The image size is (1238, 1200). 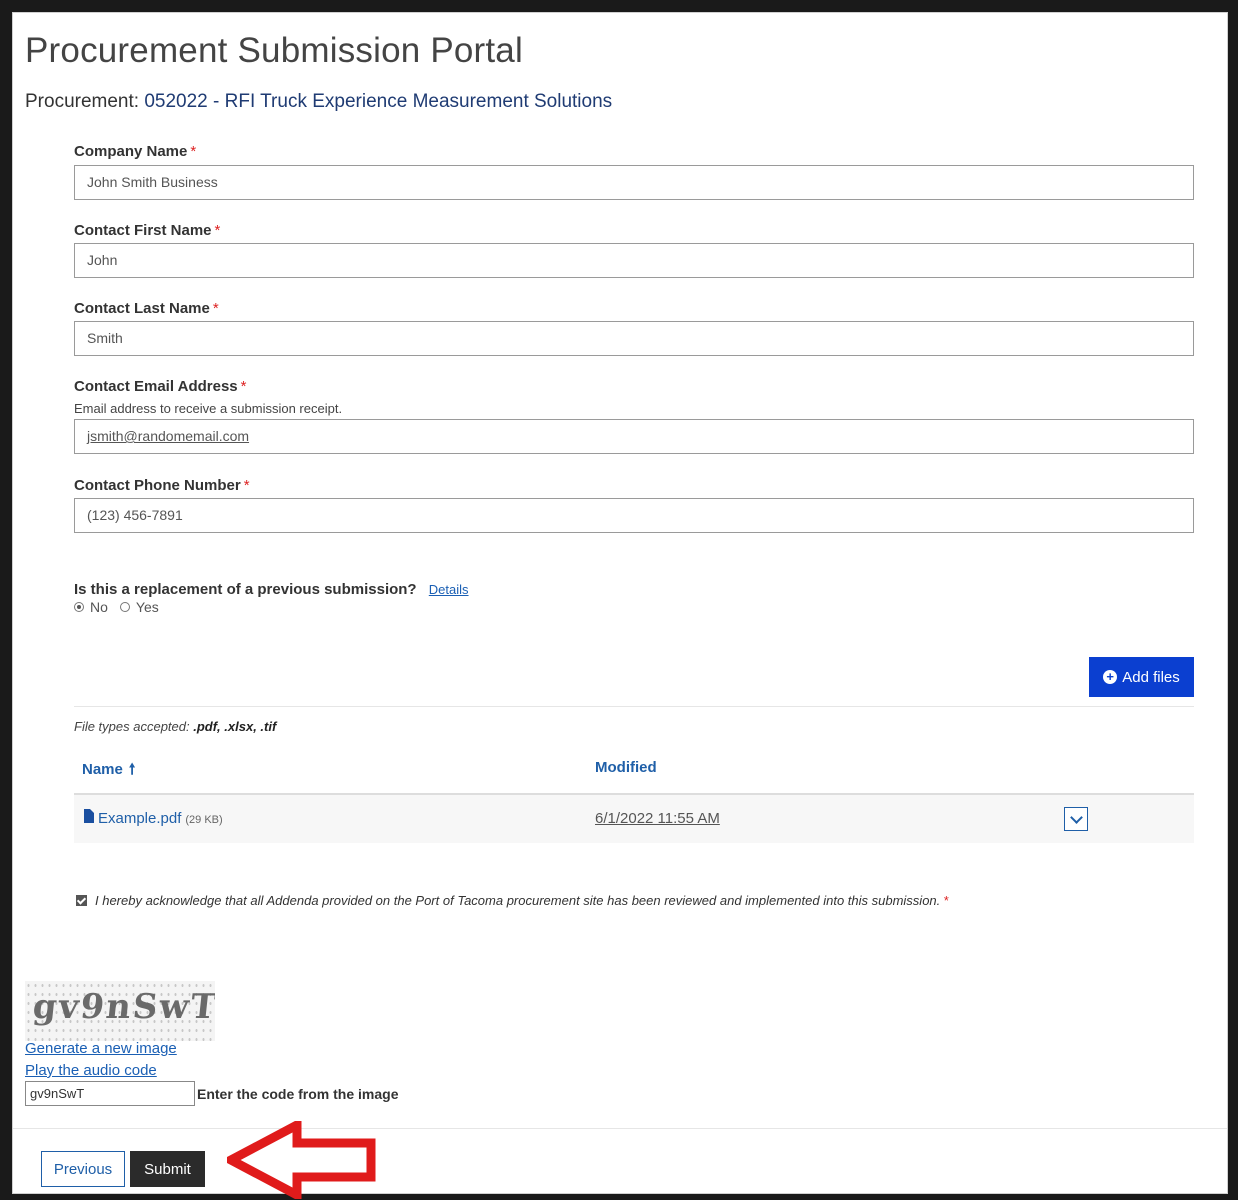 What do you see at coordinates (79, 607) in the screenshot?
I see `radio-no` at bounding box center [79, 607].